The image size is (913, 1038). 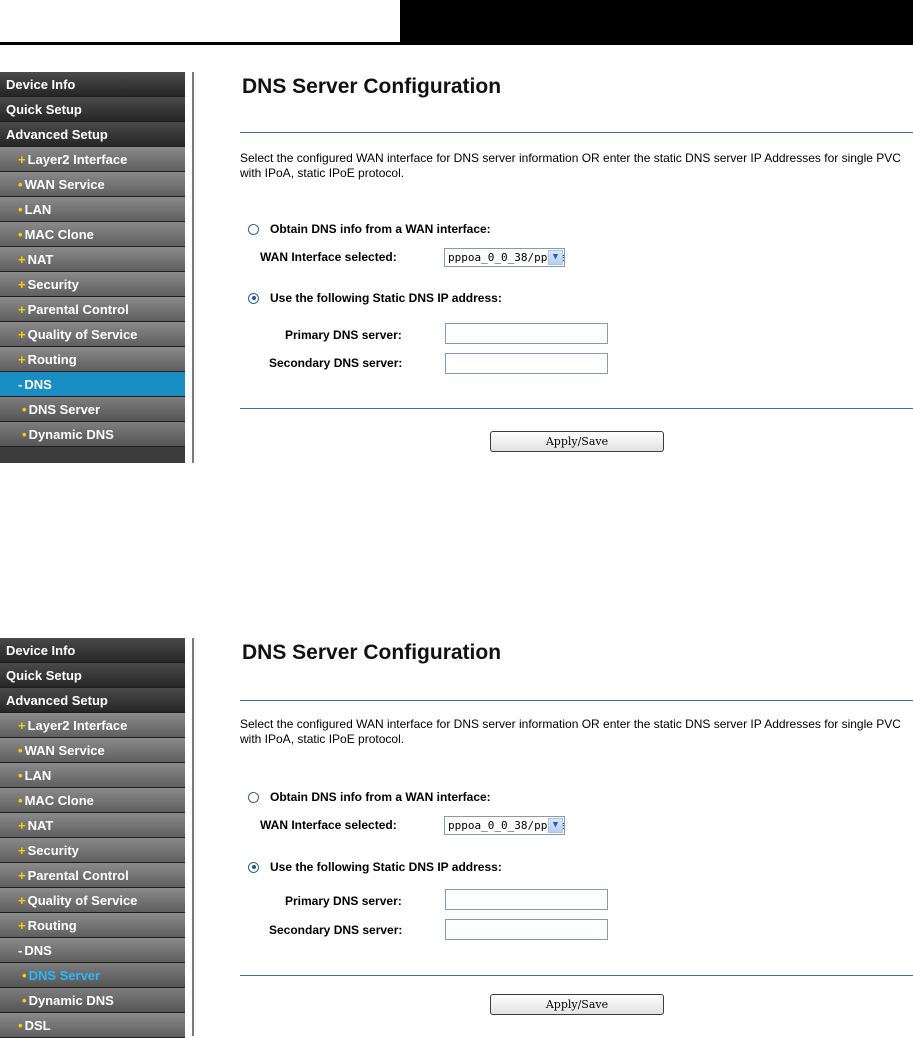 What do you see at coordinates (52, 359) in the screenshot?
I see `sidebar-item-label: Routing` at bounding box center [52, 359].